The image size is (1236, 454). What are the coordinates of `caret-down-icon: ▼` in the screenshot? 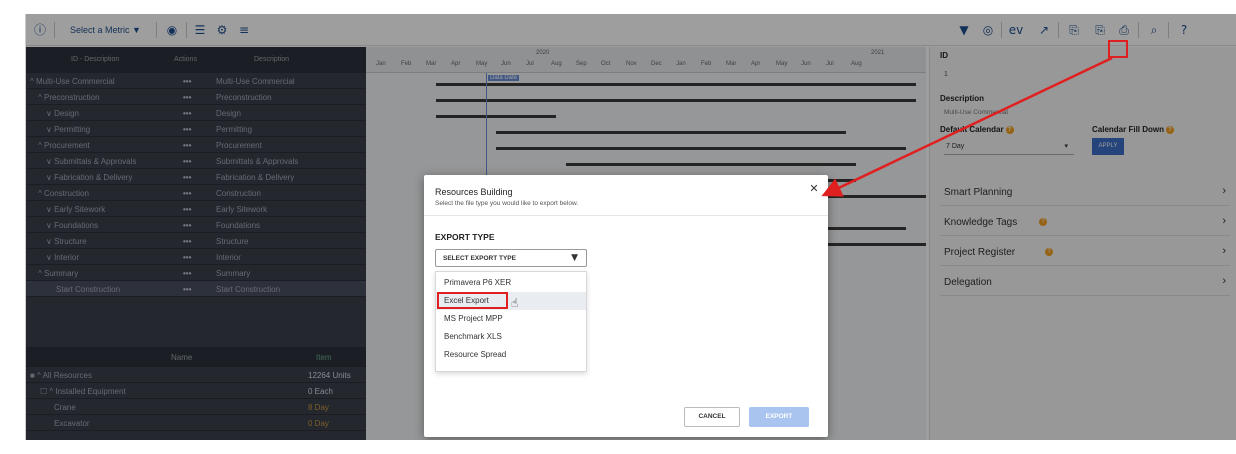 It's located at (574, 258).